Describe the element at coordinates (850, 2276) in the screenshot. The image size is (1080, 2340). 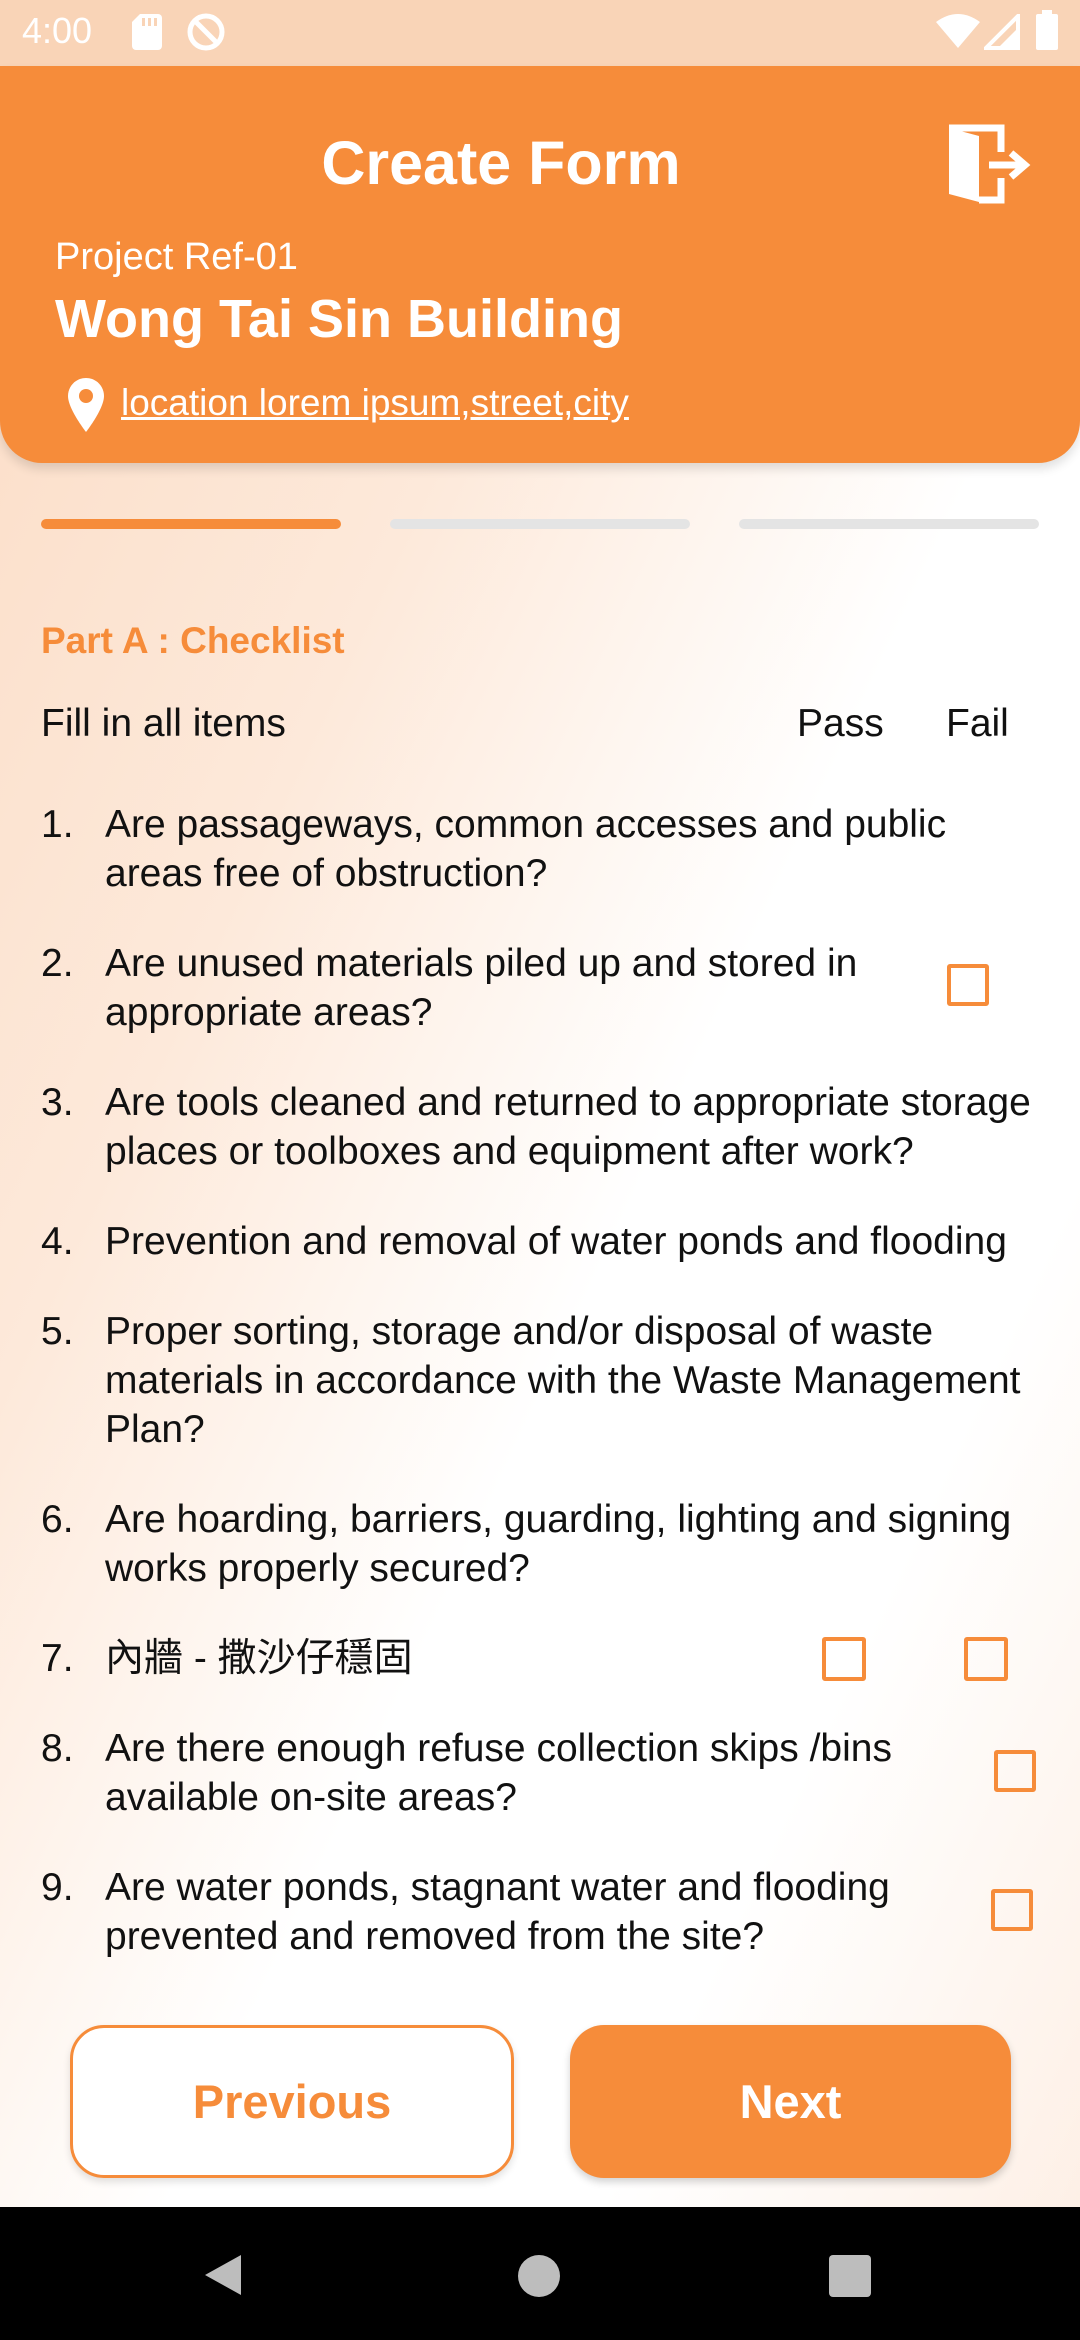
I see `recents-icon` at that location.